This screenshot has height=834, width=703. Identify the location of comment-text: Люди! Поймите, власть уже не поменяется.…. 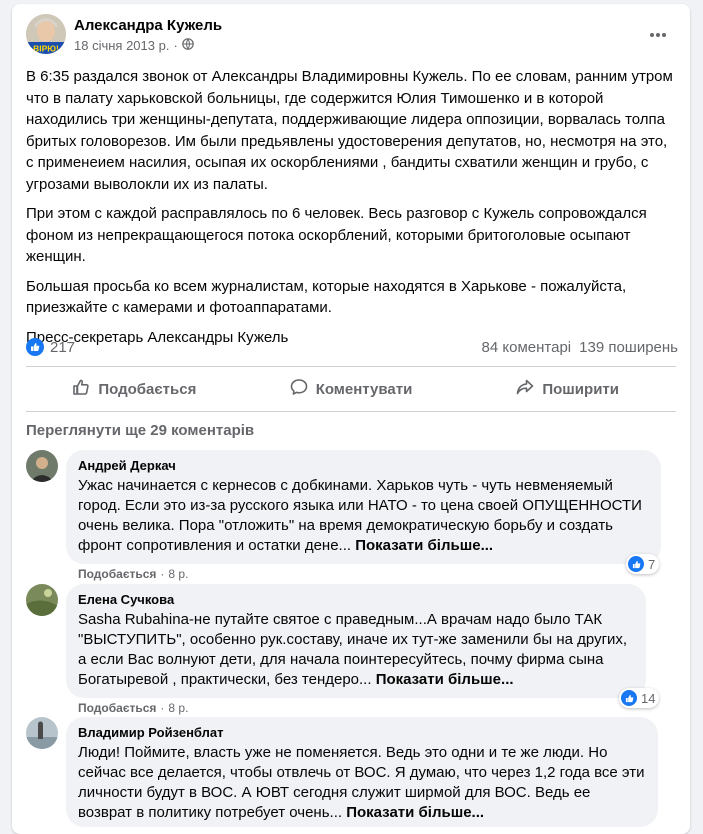
(362, 783).